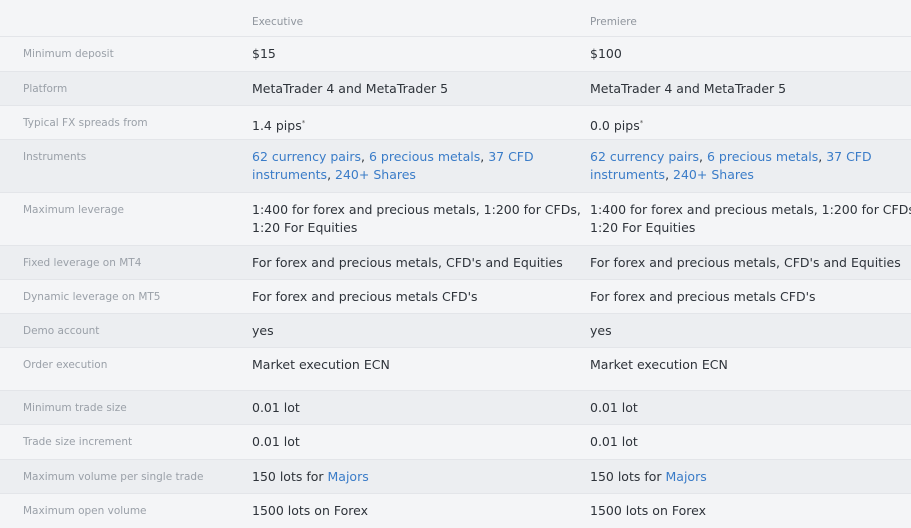  I want to click on value-text: 1.4 pips, so click(277, 125).